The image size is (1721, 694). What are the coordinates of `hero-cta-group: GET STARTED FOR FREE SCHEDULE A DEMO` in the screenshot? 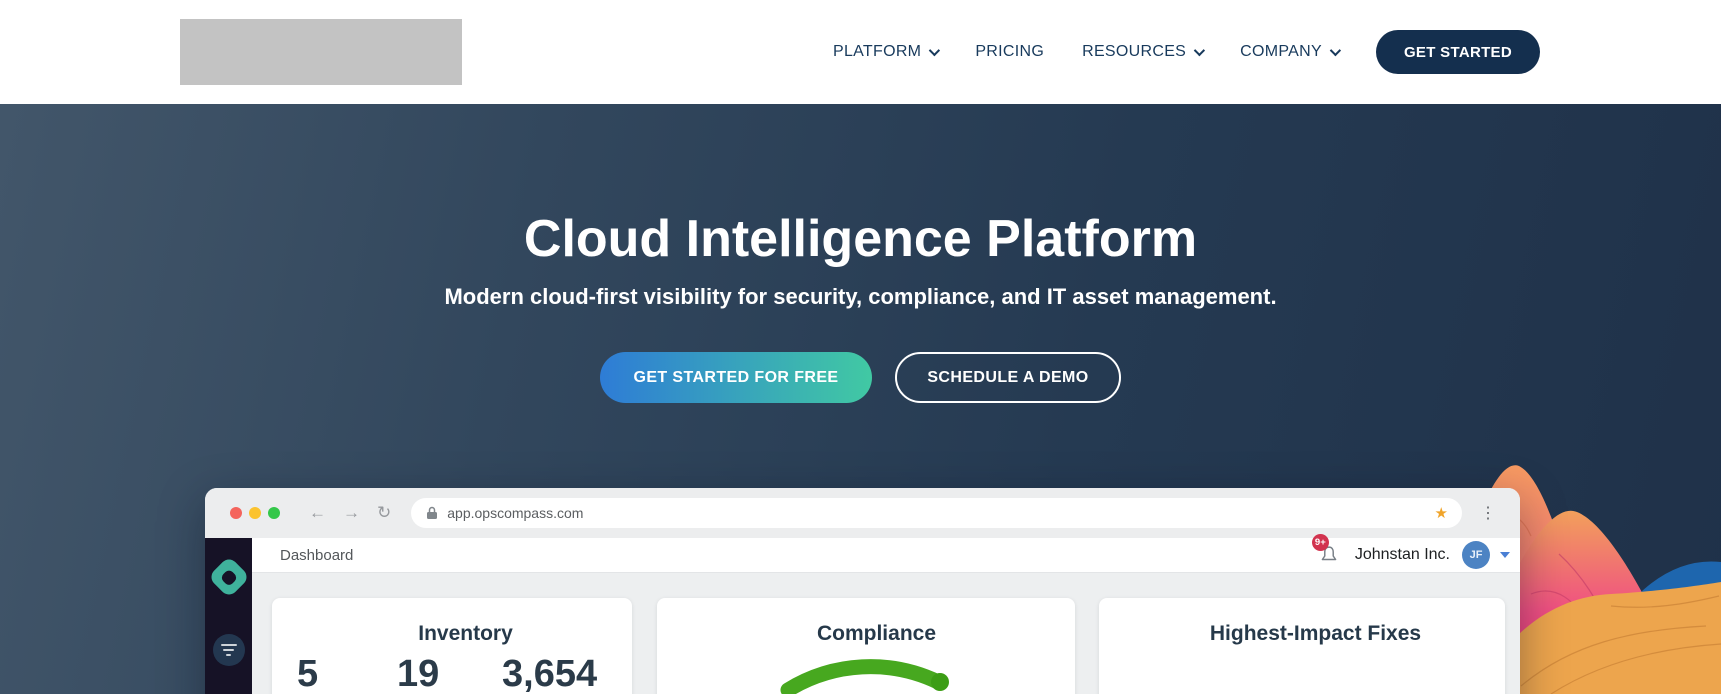 It's located at (860, 378).